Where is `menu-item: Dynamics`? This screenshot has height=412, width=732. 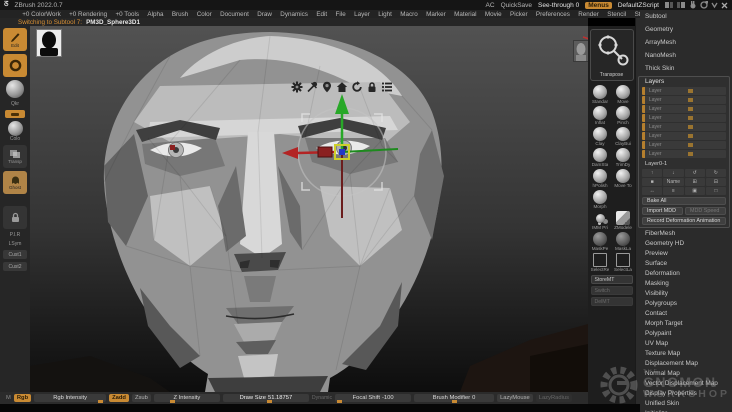 menu-item: Dynamics is located at coordinates (294, 14).